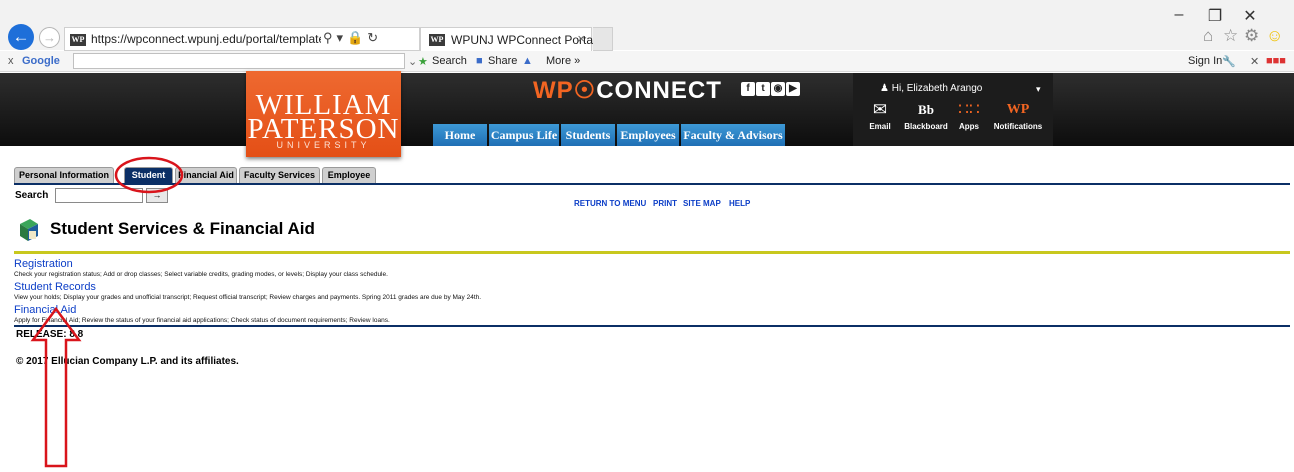 The height and width of the screenshot is (472, 1294). Describe the element at coordinates (1215, 16) in the screenshot. I see `restore-icon: ❐` at that location.